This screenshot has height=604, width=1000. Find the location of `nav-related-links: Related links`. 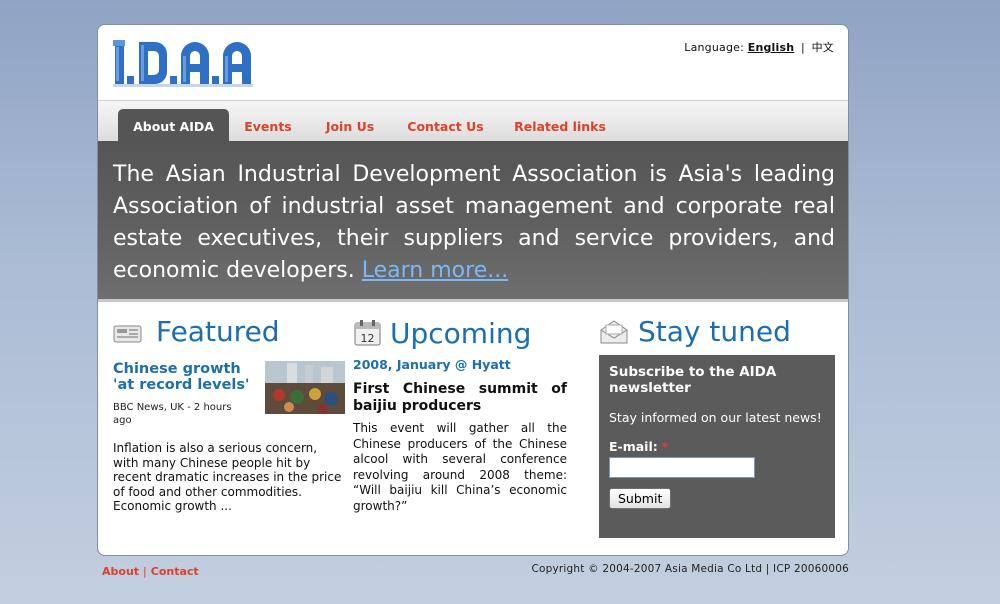

nav-related-links: Related links is located at coordinates (560, 125).